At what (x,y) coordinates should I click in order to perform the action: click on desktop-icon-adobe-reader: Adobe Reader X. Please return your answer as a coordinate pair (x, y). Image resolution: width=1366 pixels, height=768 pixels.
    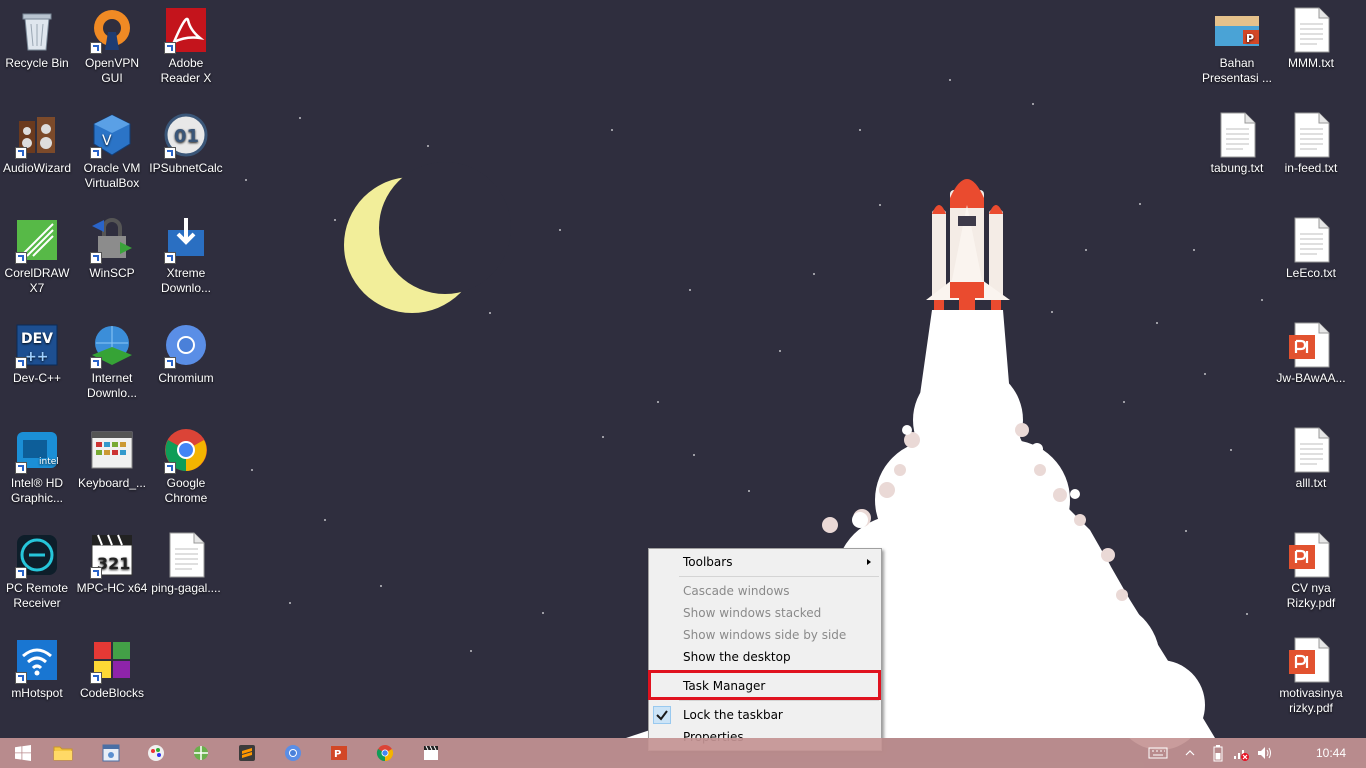
    Looking at the image, I should click on (186, 43).